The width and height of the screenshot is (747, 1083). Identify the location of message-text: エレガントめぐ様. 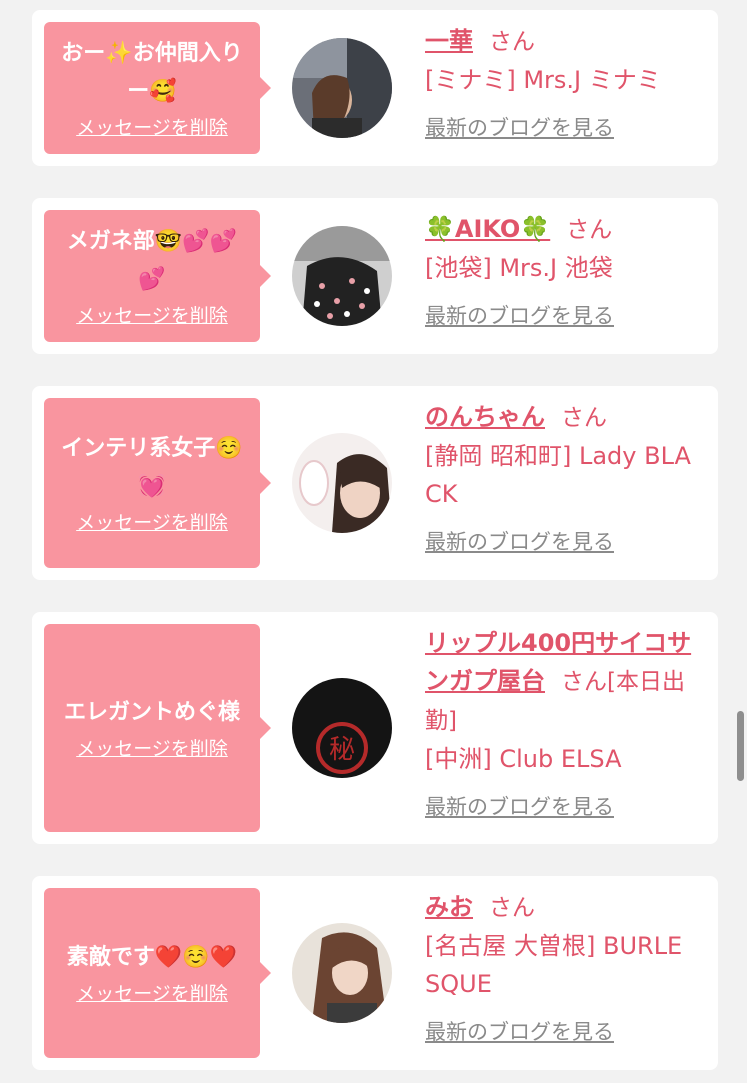
(151, 712).